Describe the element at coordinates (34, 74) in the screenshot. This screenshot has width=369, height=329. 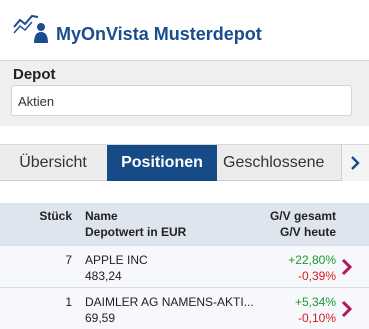
I see `depot-label: Depot` at that location.